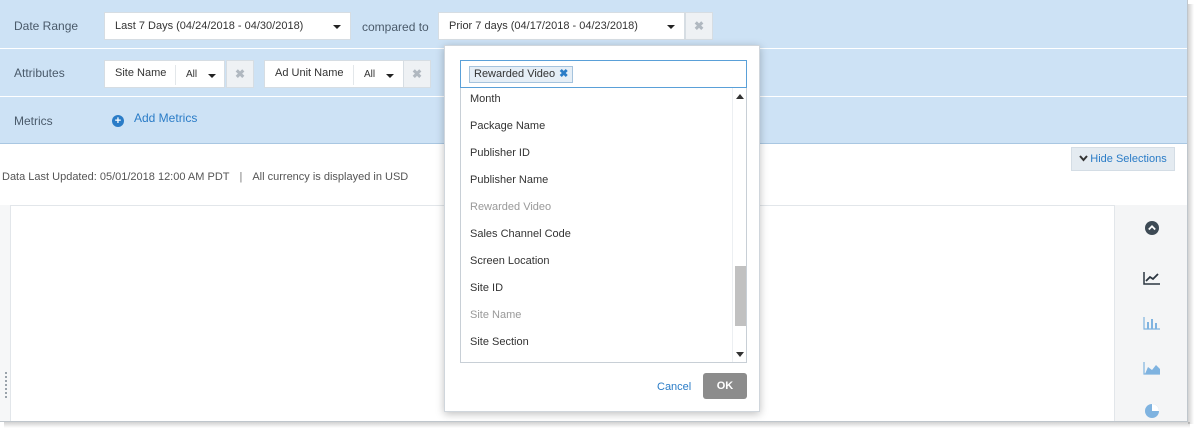 This screenshot has height=434, width=1201. I want to click on line-chart-icon, so click(1151, 278).